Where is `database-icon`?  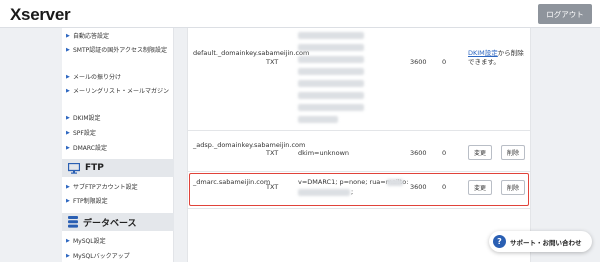 database-icon is located at coordinates (73, 222).